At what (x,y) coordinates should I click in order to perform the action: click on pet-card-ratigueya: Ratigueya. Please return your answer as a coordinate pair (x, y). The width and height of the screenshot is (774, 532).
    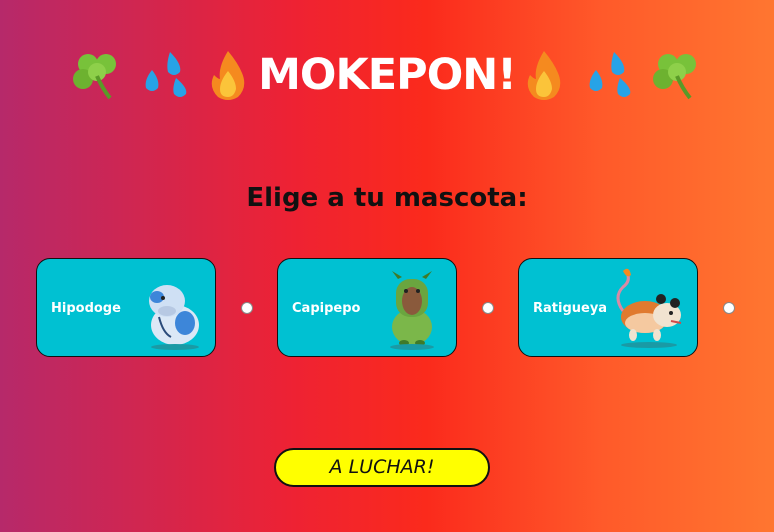
    Looking at the image, I should click on (608, 307).